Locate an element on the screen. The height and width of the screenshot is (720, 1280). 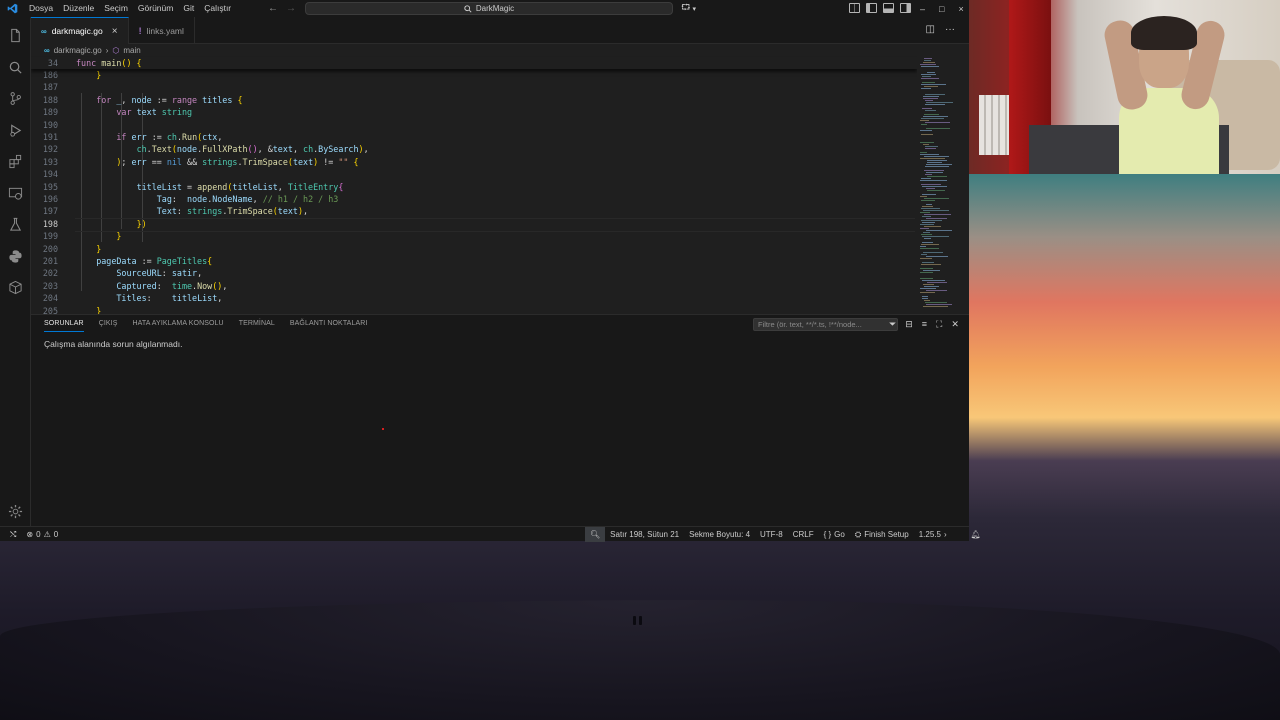
code-line: 199 } is located at coordinates (474, 236).